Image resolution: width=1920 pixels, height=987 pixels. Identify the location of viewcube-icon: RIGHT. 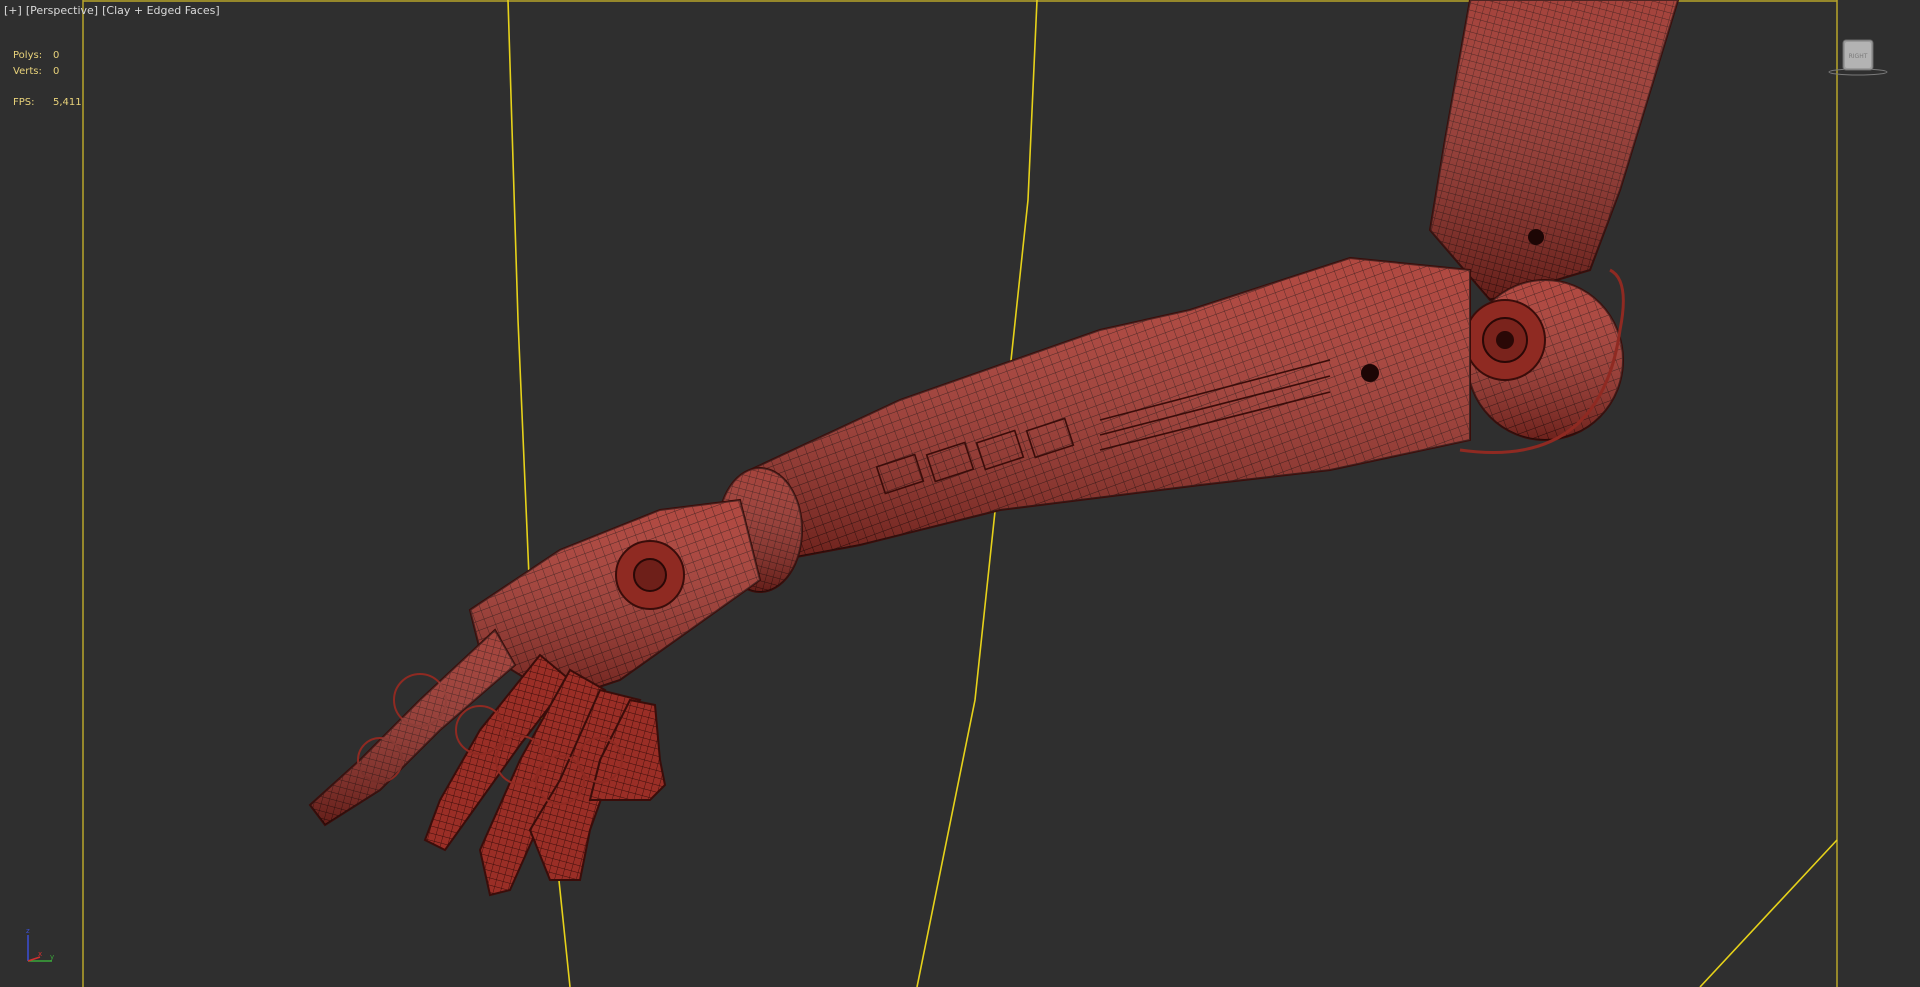
(1858, 58).